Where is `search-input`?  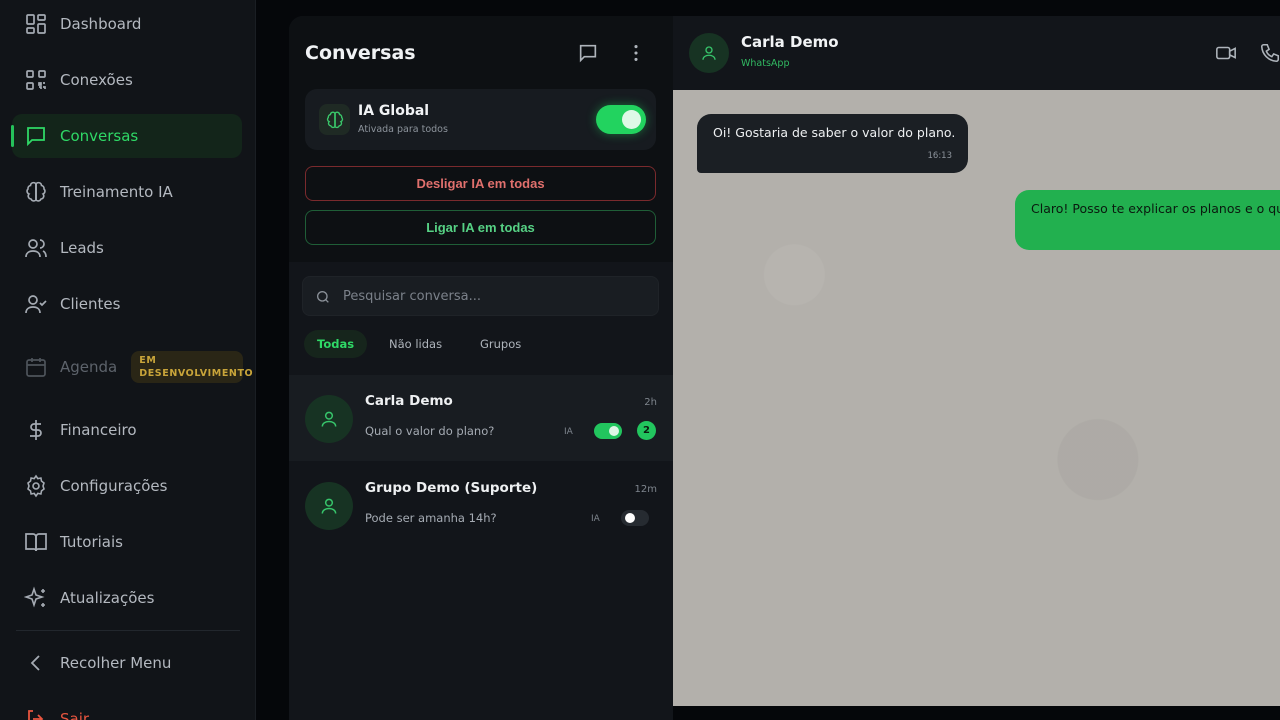
search-input is located at coordinates (493, 296).